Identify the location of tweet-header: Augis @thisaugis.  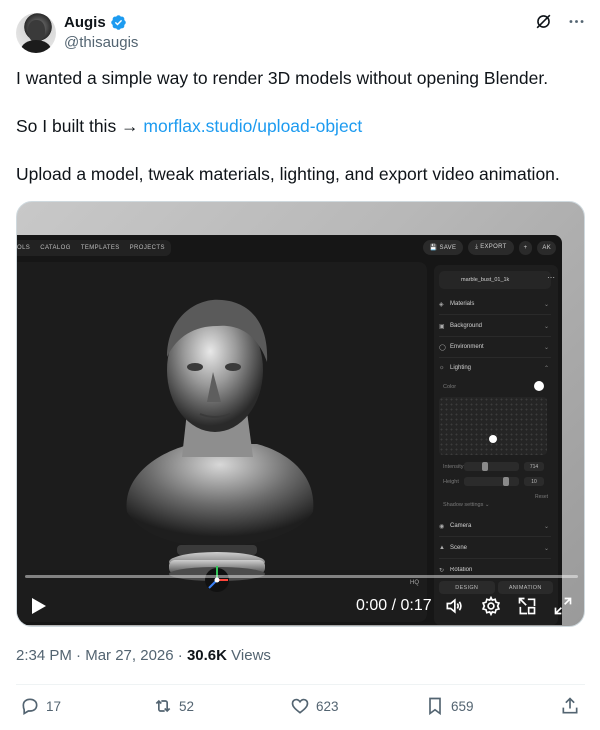
(300, 34).